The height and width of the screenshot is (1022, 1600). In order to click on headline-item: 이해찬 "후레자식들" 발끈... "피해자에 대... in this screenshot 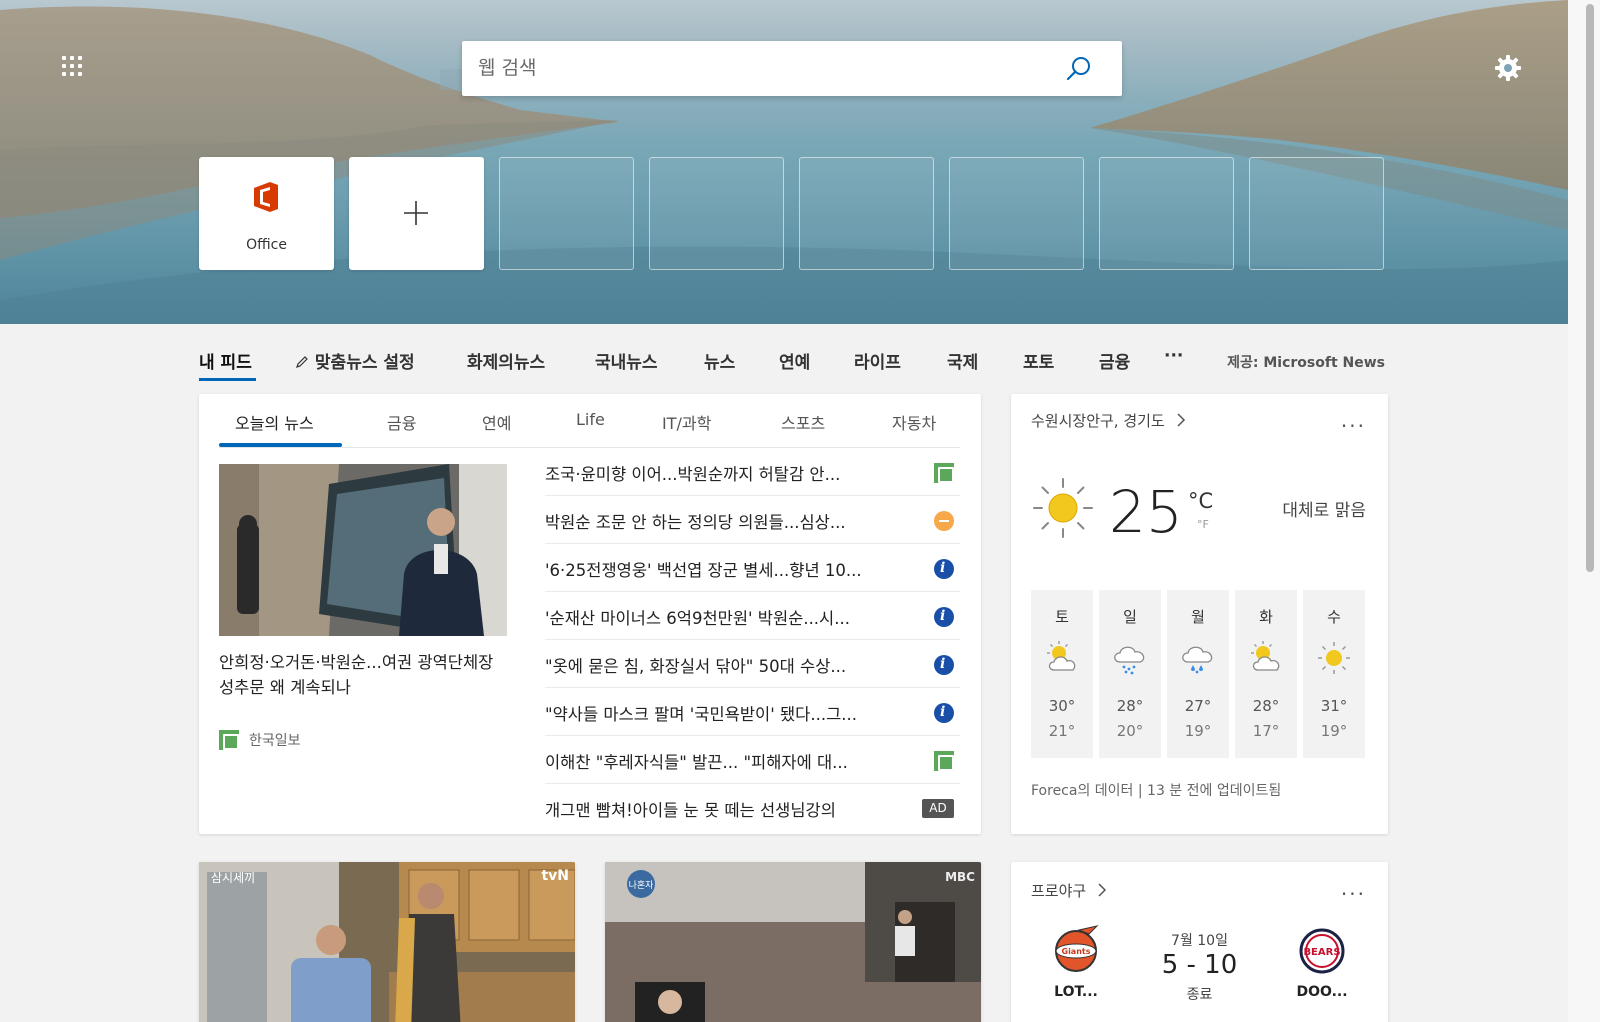, I will do `click(752, 760)`.